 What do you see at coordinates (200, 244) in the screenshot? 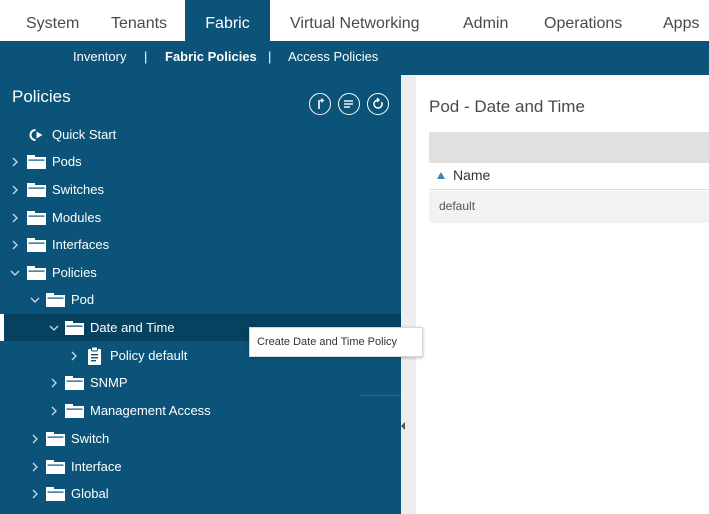
I see `tree-item-interfaces: Interfaces` at bounding box center [200, 244].